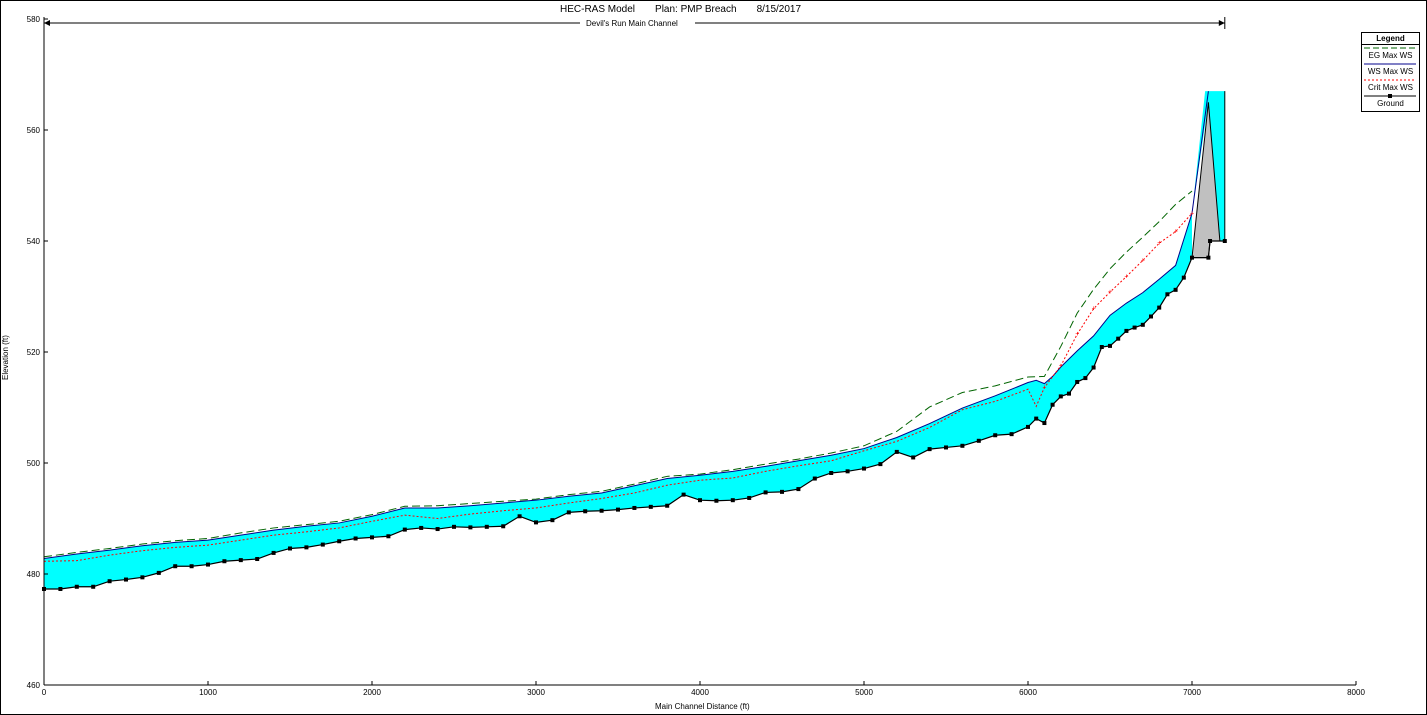  Describe the element at coordinates (702, 706) in the screenshot. I see `x-axis-label: Main Channel Distance (ft)` at that location.